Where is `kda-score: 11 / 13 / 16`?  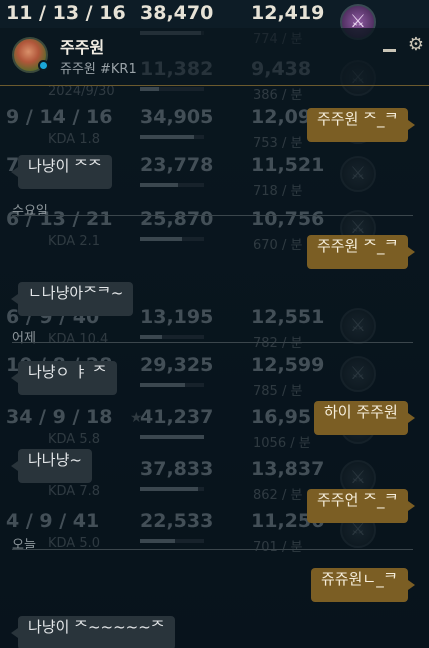 kda-score: 11 / 13 / 16 is located at coordinates (66, 13).